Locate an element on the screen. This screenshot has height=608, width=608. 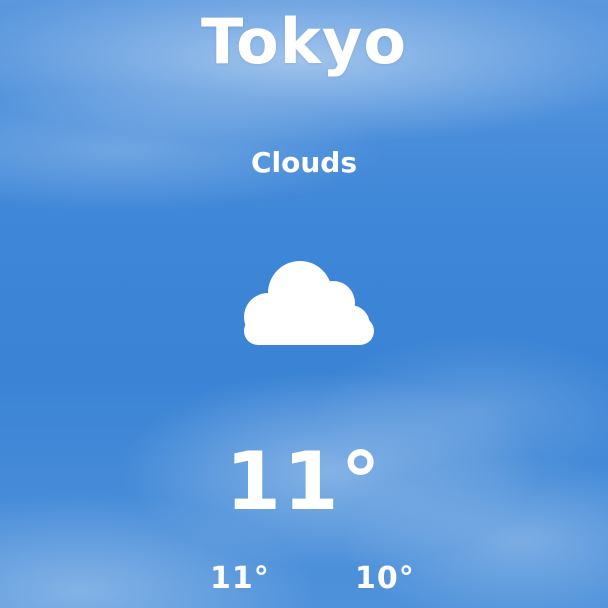
cloud-icon is located at coordinates (309, 302).